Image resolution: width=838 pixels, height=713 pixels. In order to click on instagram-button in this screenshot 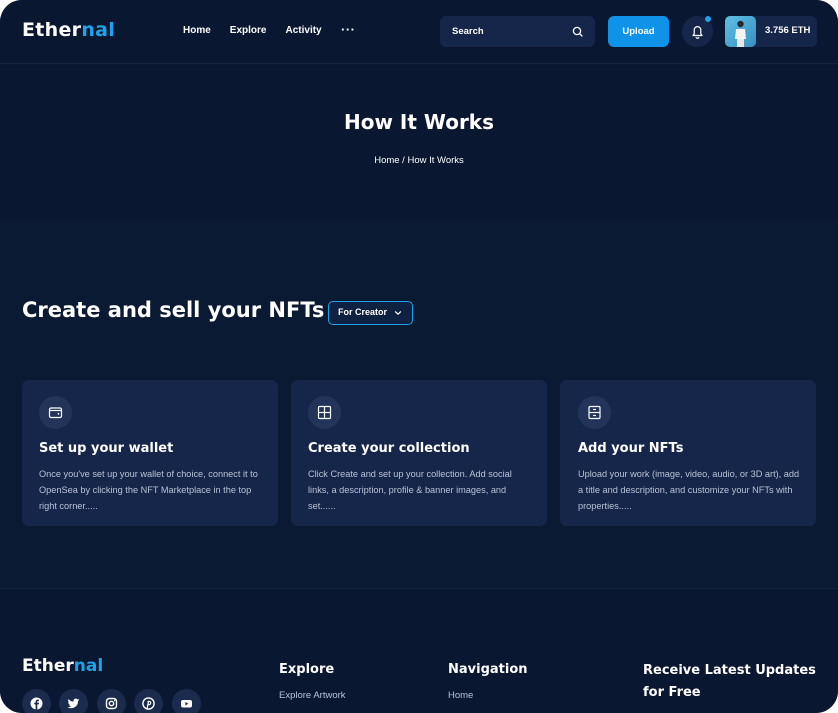, I will do `click(111, 701)`.